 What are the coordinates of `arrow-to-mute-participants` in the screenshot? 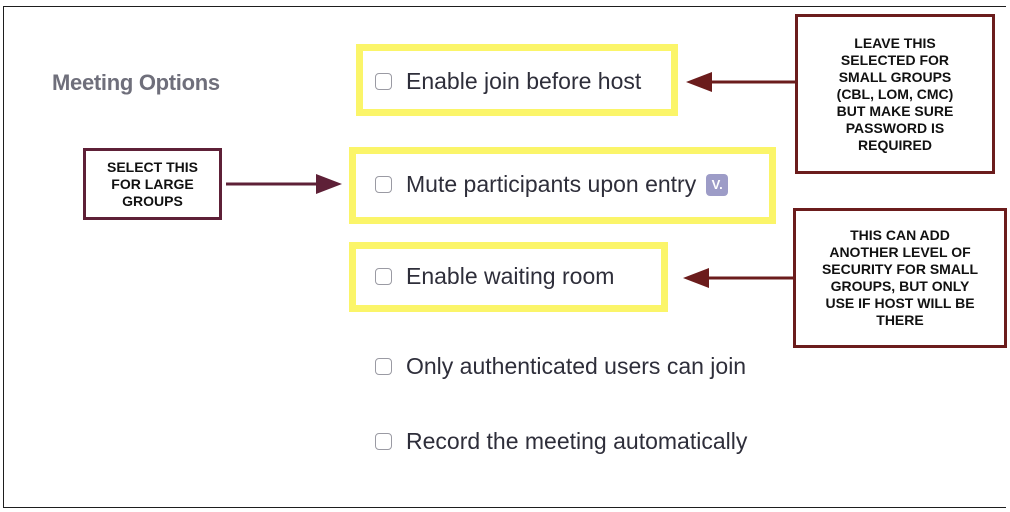 It's located at (284, 184).